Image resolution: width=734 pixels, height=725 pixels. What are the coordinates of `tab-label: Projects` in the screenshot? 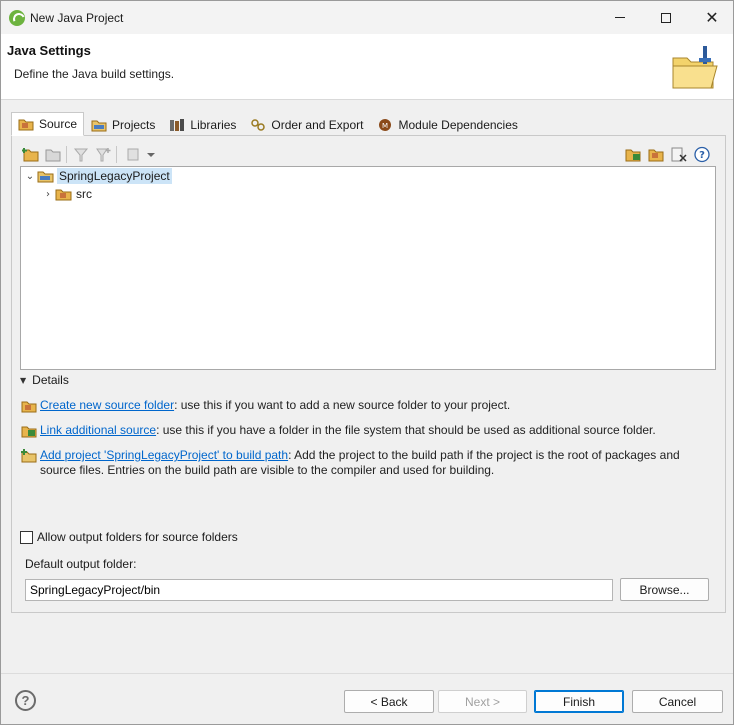 It's located at (134, 124).